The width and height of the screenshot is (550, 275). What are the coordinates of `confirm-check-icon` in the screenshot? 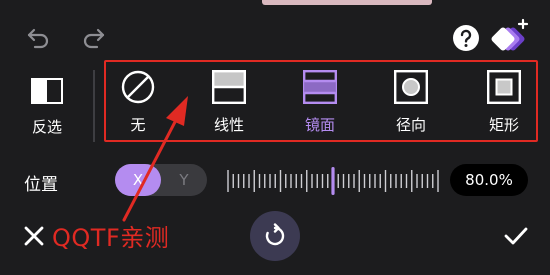 It's located at (516, 236).